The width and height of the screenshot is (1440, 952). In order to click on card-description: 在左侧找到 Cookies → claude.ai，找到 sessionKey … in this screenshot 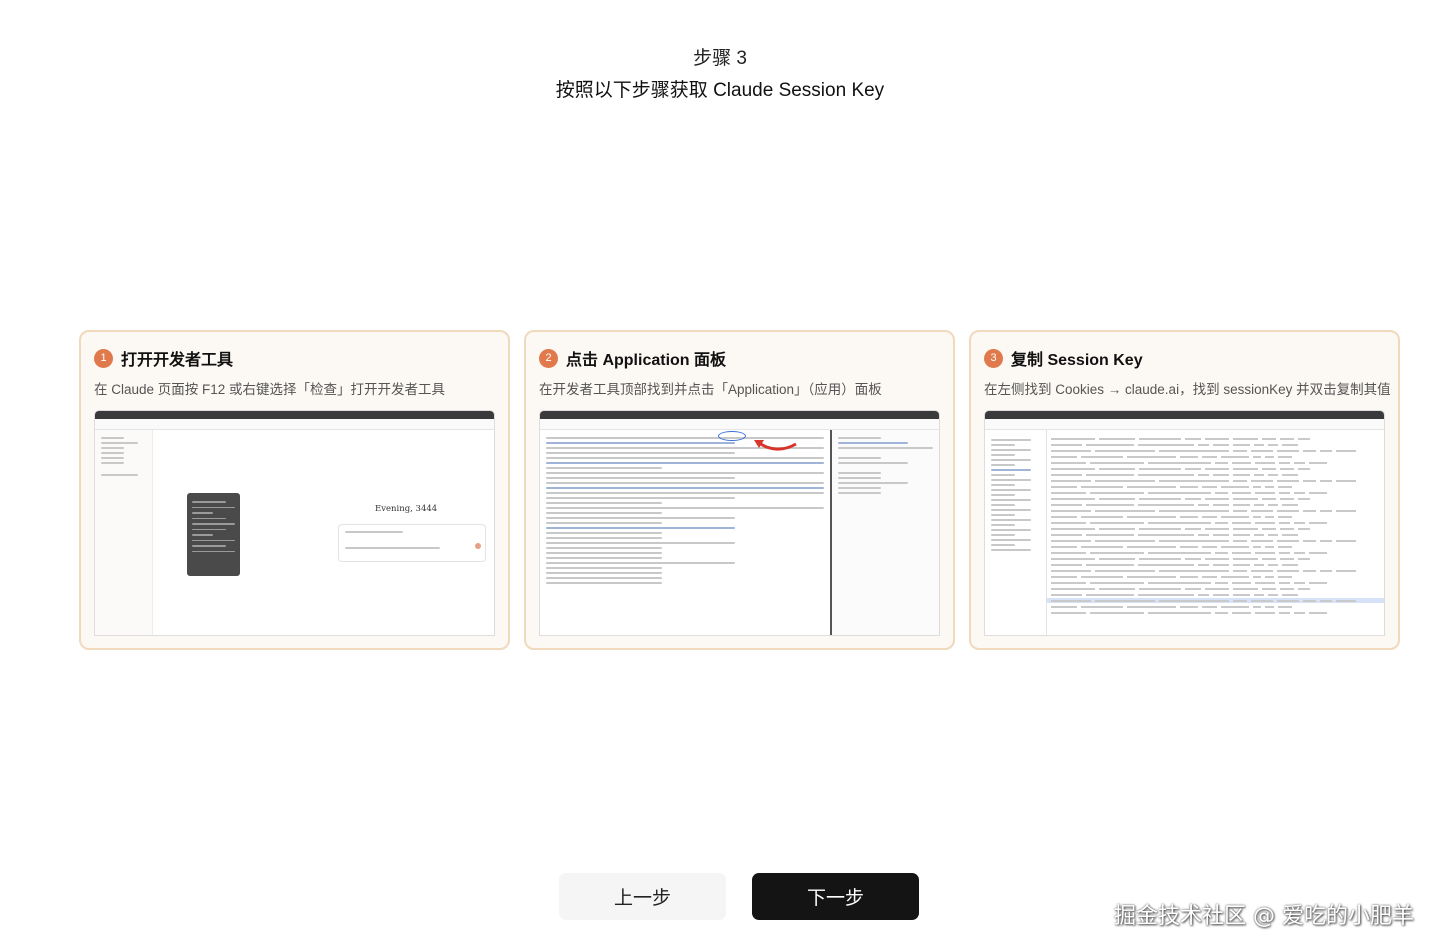, I will do `click(1187, 389)`.